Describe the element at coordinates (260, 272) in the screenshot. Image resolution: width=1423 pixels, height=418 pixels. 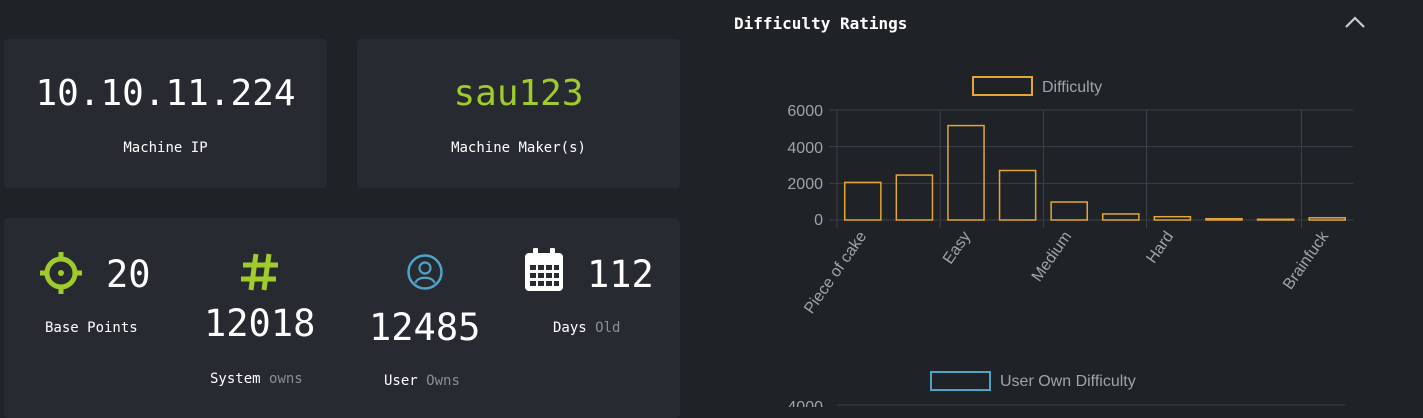
I see `hash-icon` at that location.